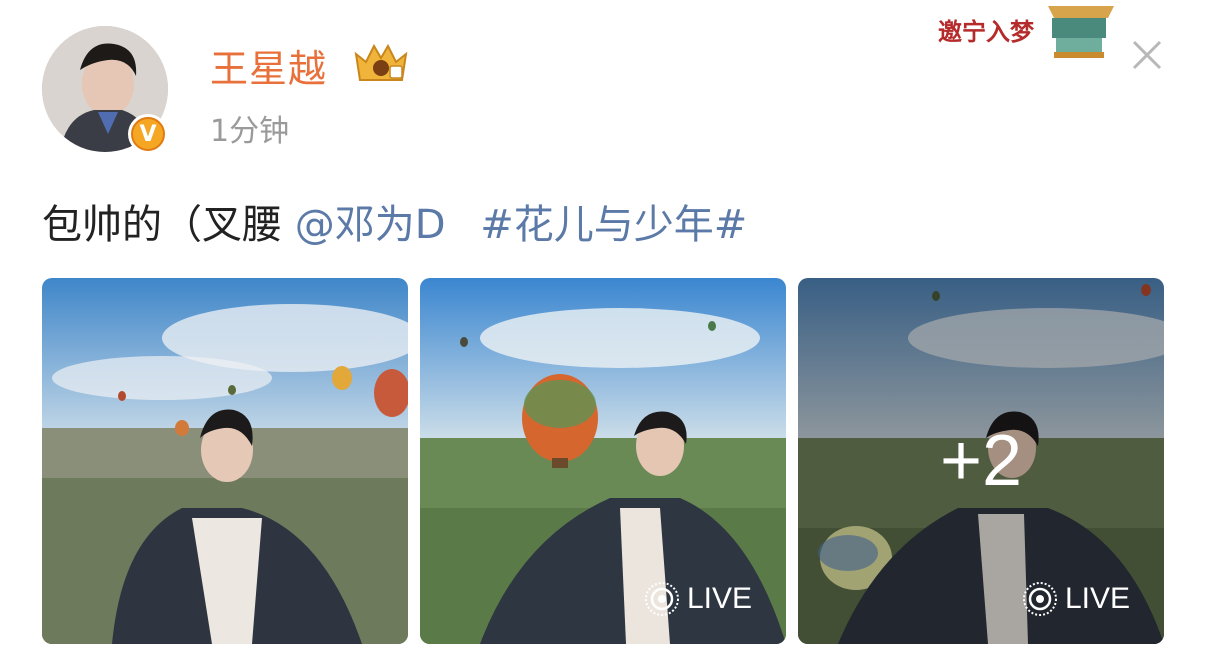 The image size is (1206, 670). I want to click on crown-icon, so click(381, 62).